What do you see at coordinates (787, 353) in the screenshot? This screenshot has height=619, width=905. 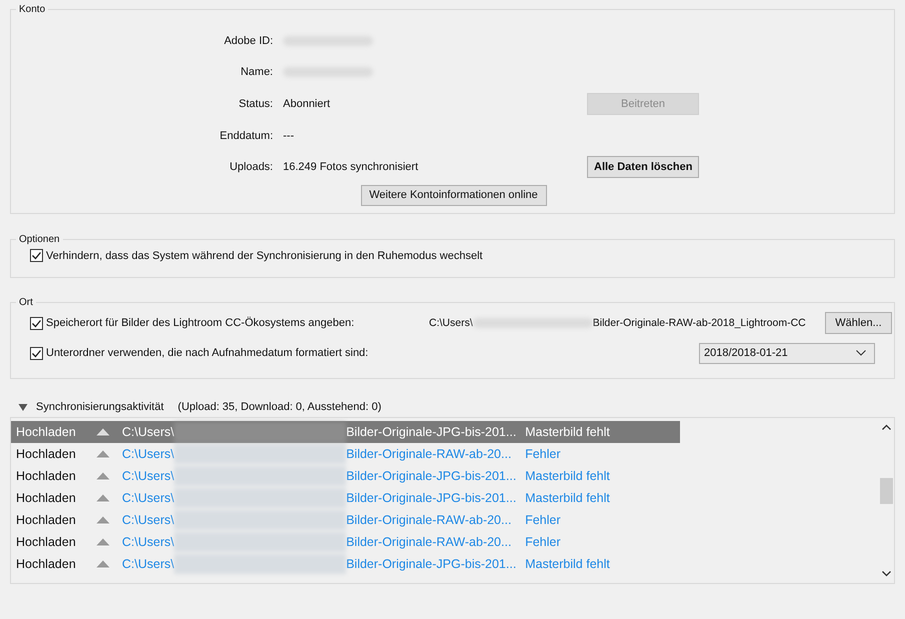 I see `date-format-dropdown: 2018/2018-01-21` at bounding box center [787, 353].